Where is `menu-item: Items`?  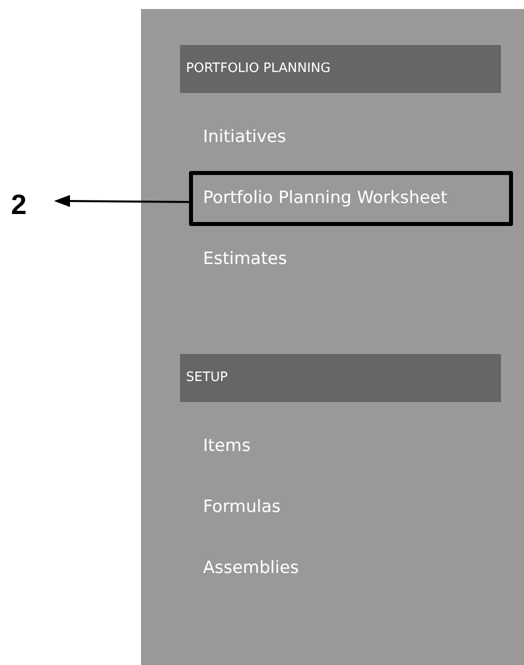 menu-item: Items is located at coordinates (351, 446).